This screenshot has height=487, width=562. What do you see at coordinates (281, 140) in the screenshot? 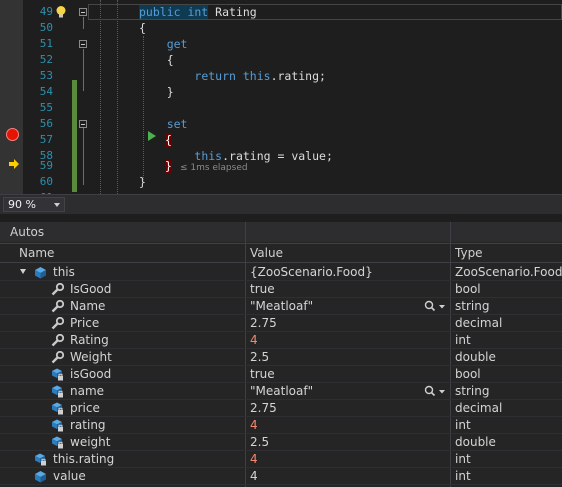
I see `code-line: 57 {` at bounding box center [281, 140].